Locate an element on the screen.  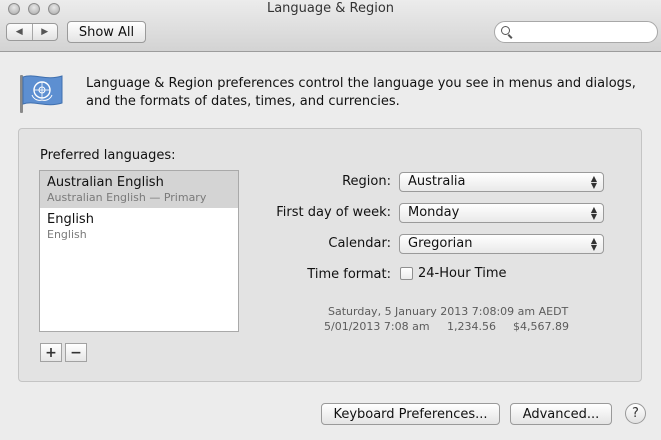
language-detail: English is located at coordinates (67, 234).